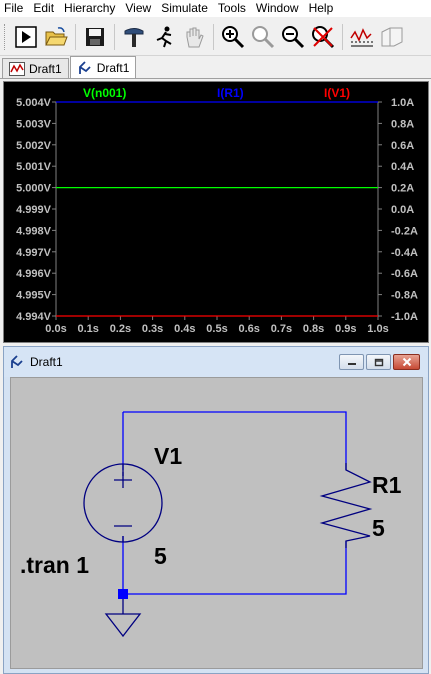 Image resolution: width=431 pixels, height=674 pixels. I want to click on x-axis-tick-label: 0.8s, so click(313, 329).